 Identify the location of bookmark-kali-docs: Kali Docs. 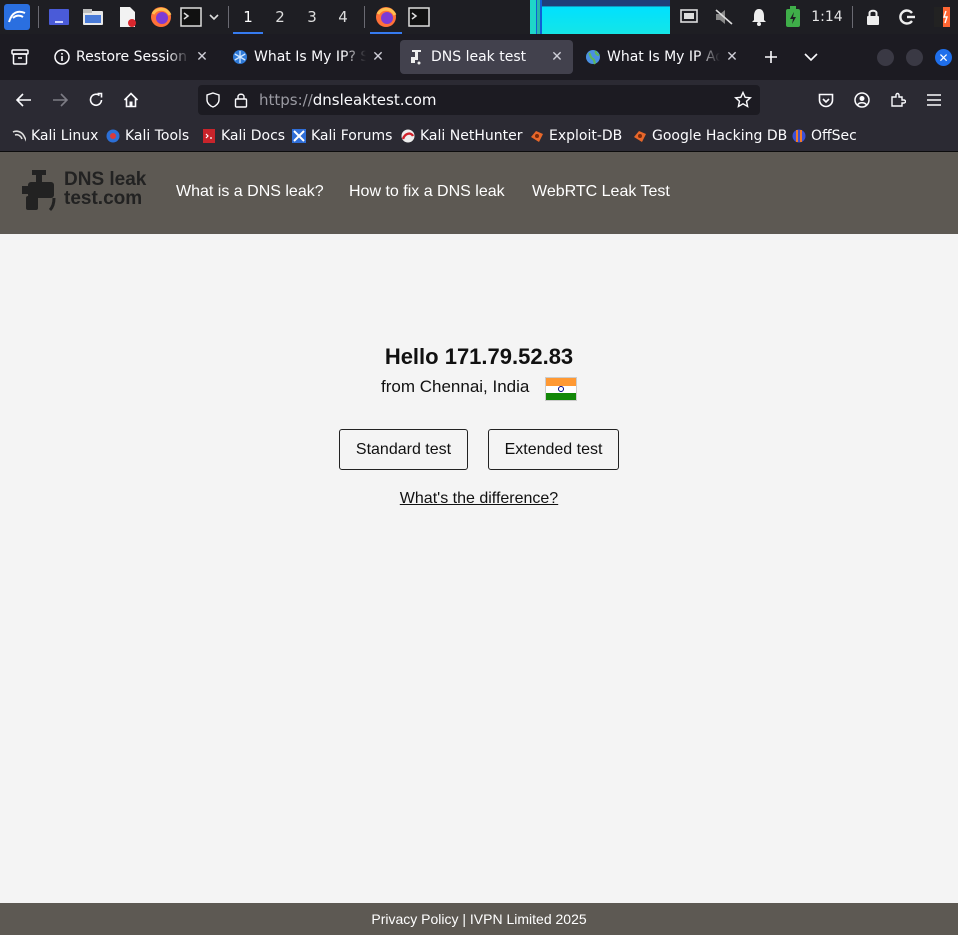
(243, 135).